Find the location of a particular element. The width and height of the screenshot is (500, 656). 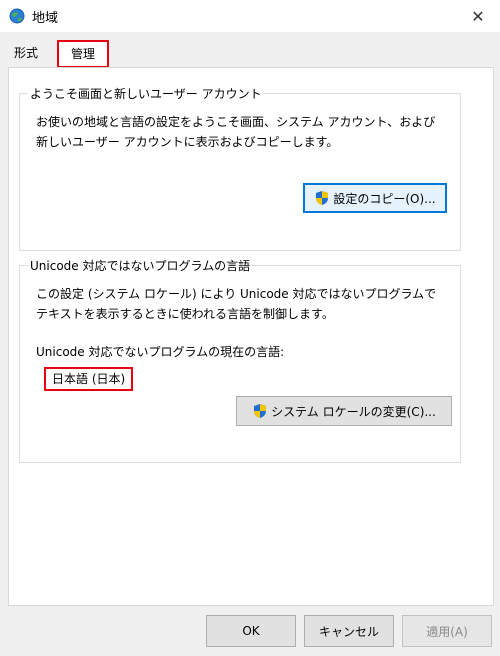

tab-format: 形式 is located at coordinates (26, 53).